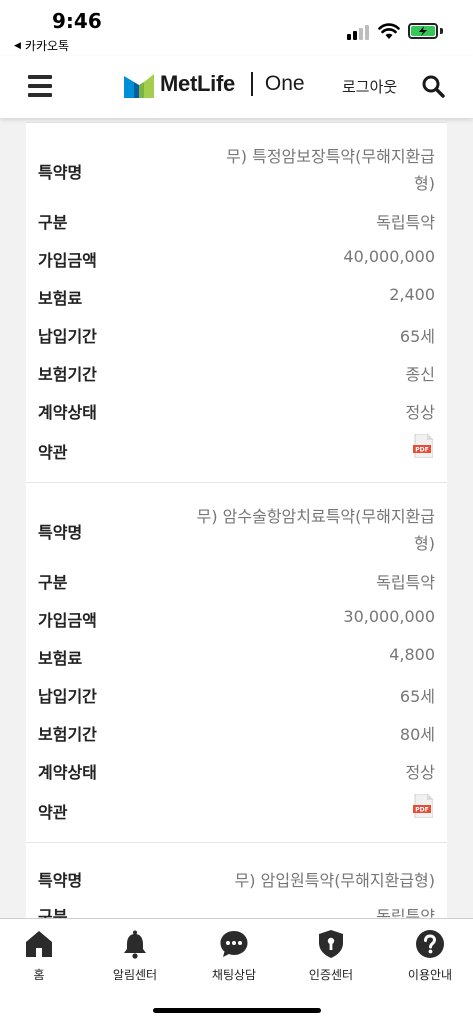 The width and height of the screenshot is (473, 1024). I want to click on nav-chat-label: 채팅상담, so click(234, 975).